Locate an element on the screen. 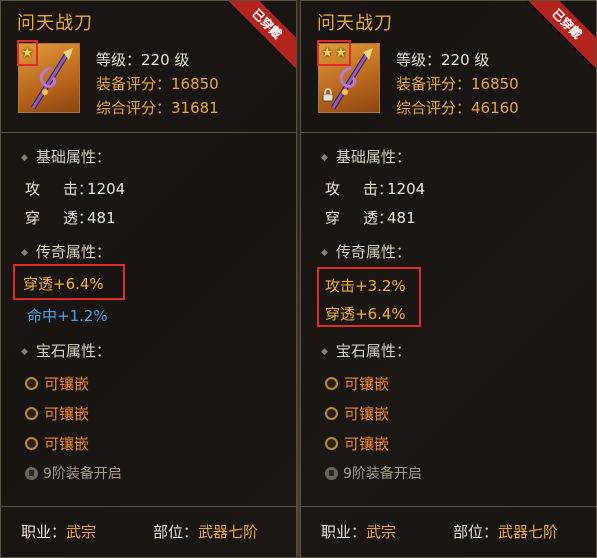 This screenshot has height=558, width=597. item-icon: ★ is located at coordinates (48, 76).